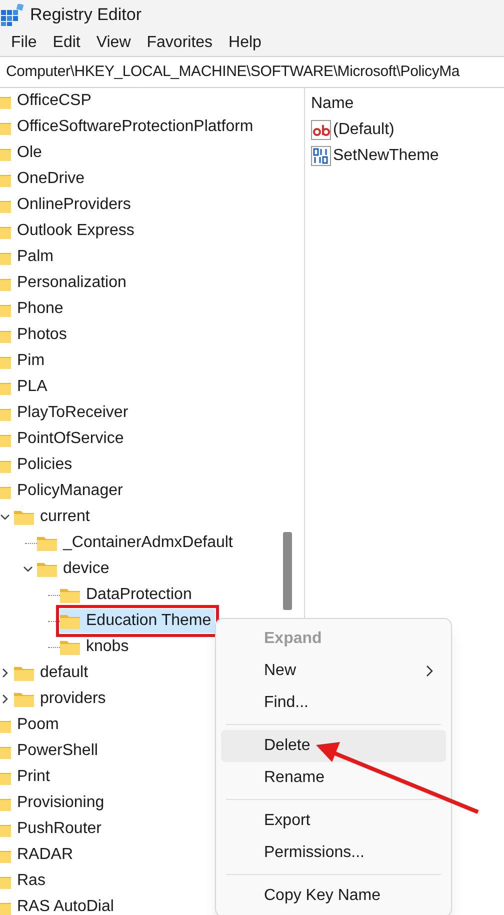 The image size is (504, 915). I want to click on tree-item: Personalization, so click(71, 283).